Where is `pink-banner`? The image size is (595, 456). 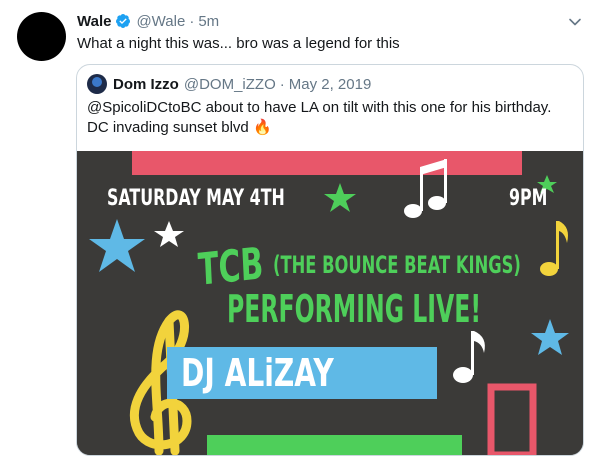 pink-banner is located at coordinates (327, 163).